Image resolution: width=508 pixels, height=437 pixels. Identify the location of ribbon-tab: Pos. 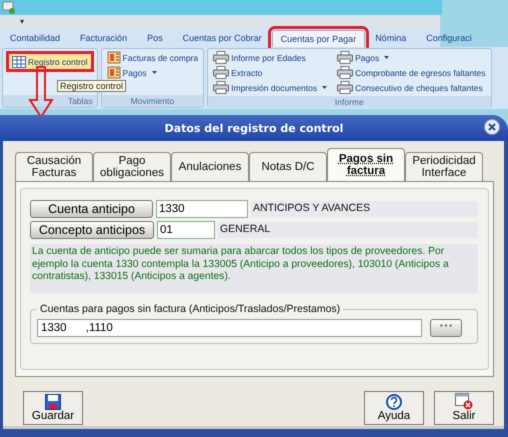
(155, 40).